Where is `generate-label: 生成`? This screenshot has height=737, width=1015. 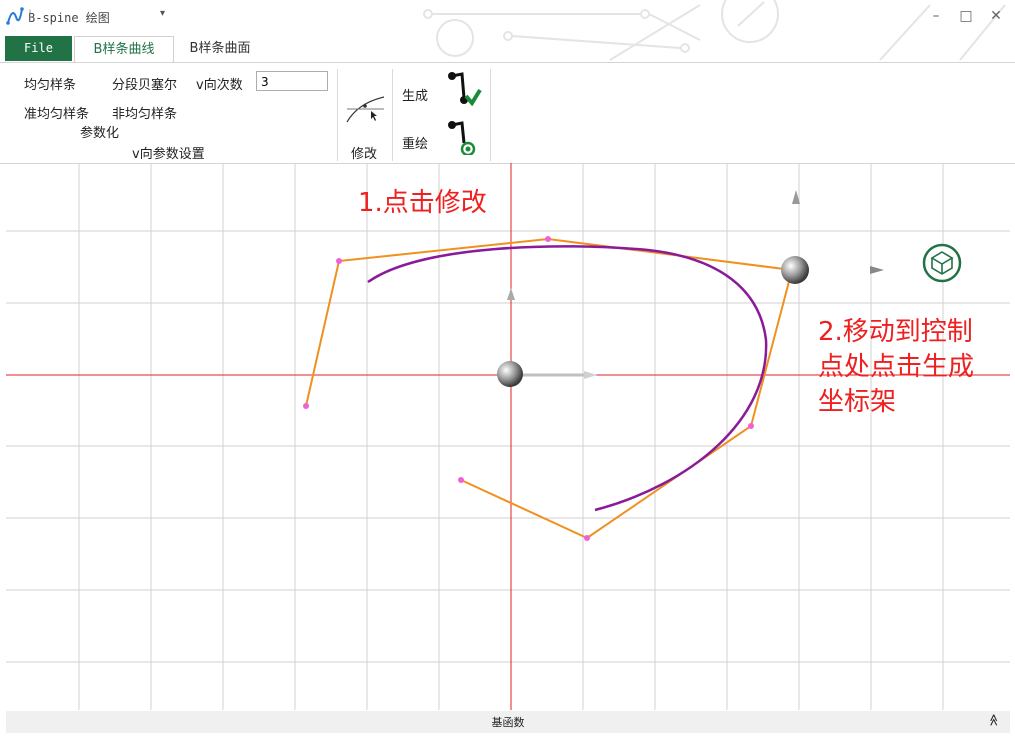 generate-label: 生成 is located at coordinates (415, 96).